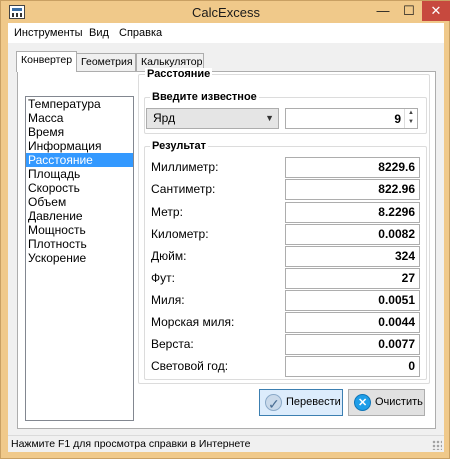 The height and width of the screenshot is (459, 450). Describe the element at coordinates (352, 366) in the screenshot. I see `result-value: 0` at that location.